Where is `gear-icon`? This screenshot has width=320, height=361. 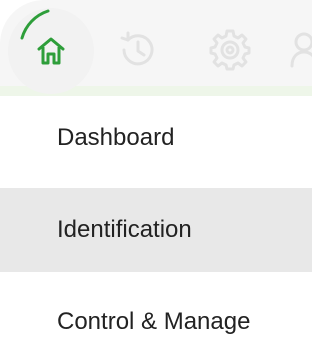
gear-icon is located at coordinates (230, 50).